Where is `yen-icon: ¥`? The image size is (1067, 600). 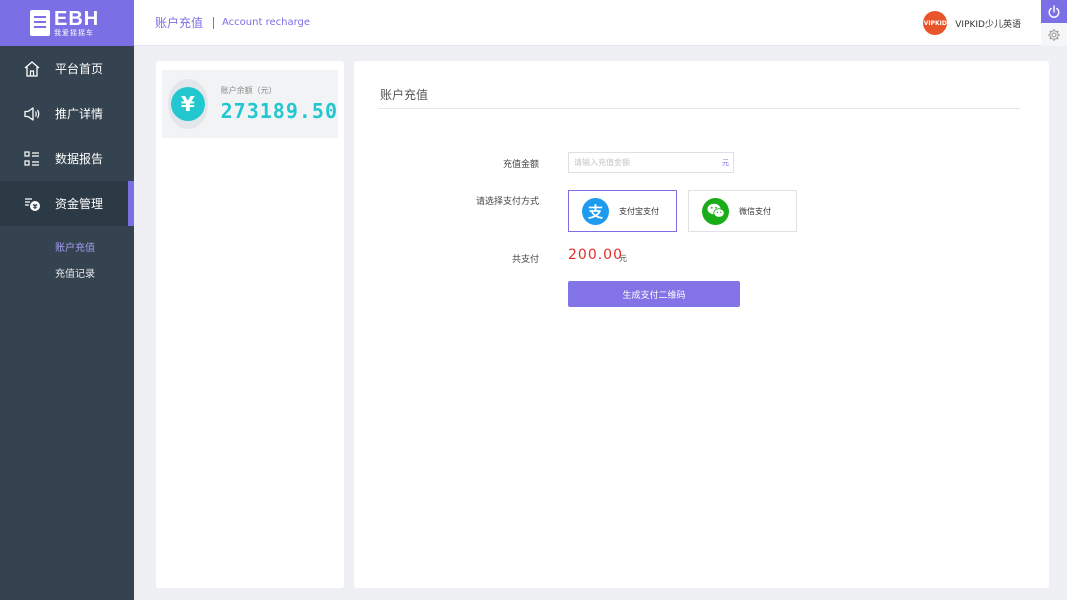 yen-icon: ¥ is located at coordinates (187, 104).